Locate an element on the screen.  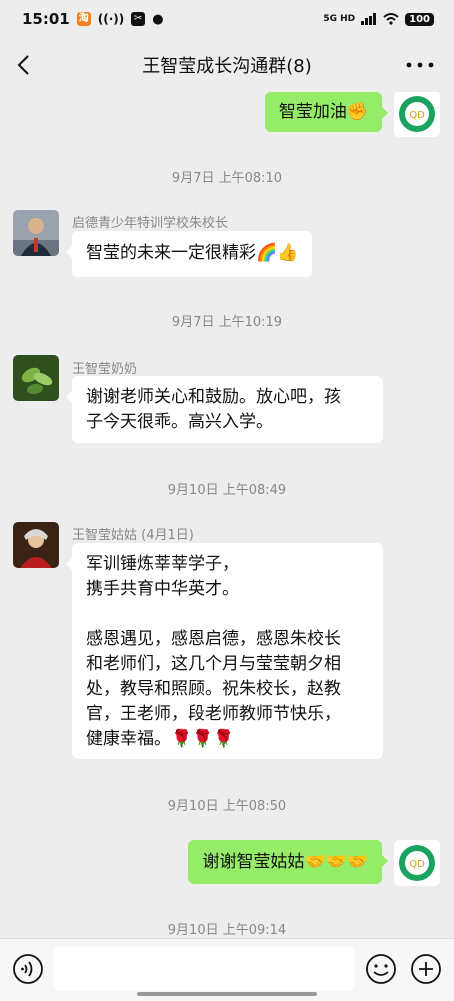
plus-icon is located at coordinates (426, 969).